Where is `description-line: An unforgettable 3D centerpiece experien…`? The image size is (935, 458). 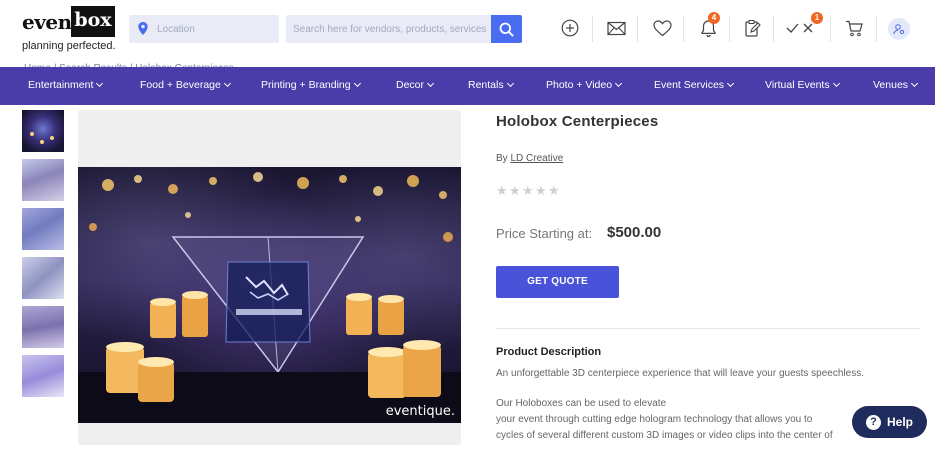 description-line: An unforgettable 3D centerpiece experien… is located at coordinates (680, 373).